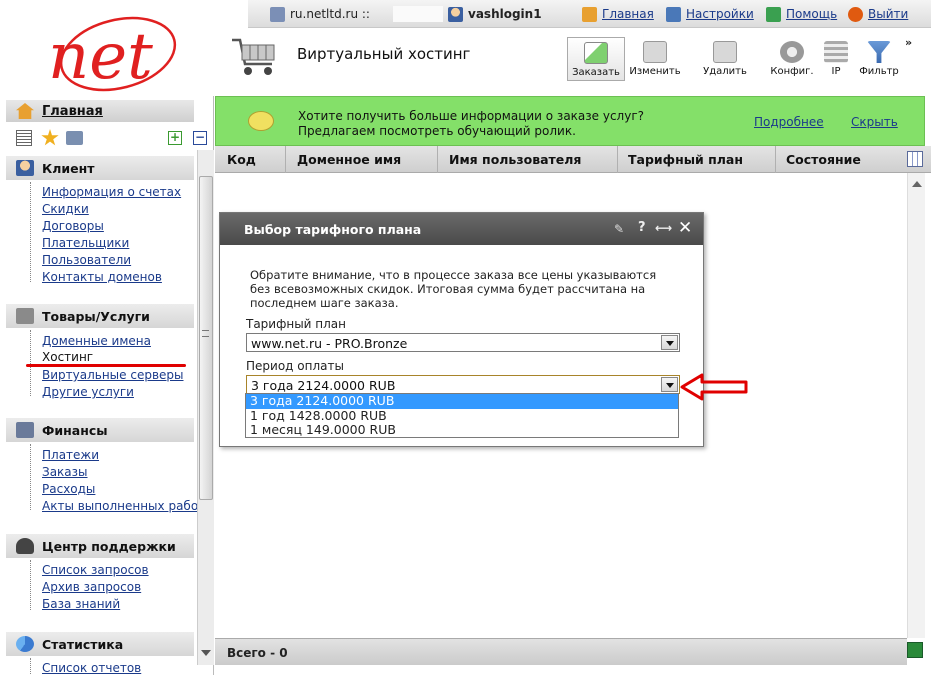 This screenshot has width=931, height=675. Describe the element at coordinates (24, 138) in the screenshot. I see `list-view-icon` at that location.